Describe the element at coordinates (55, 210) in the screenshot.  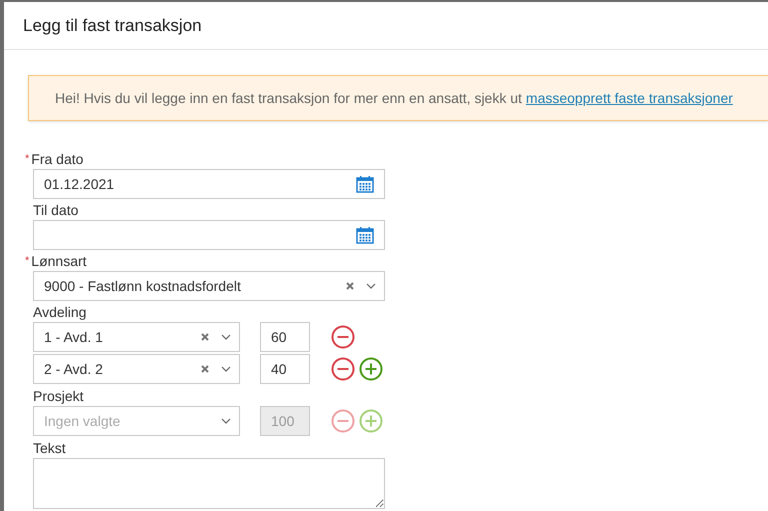
I see `field-label: Til dato` at that location.